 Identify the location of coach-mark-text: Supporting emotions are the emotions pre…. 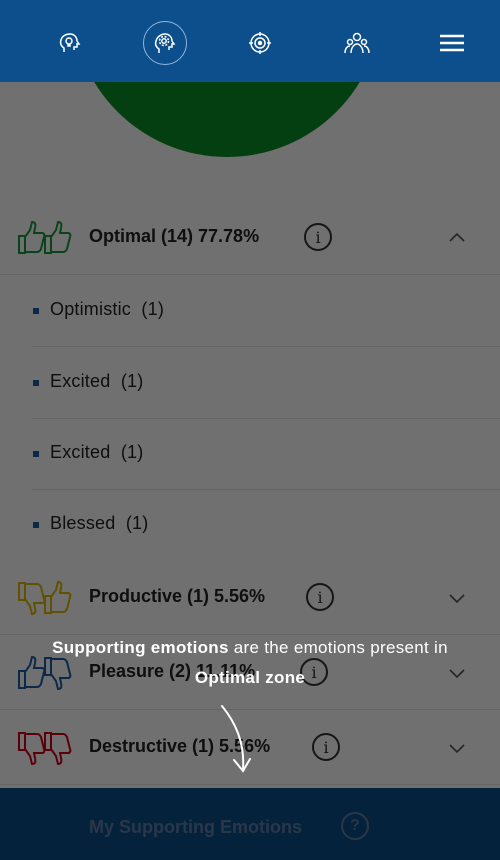
(250, 663).